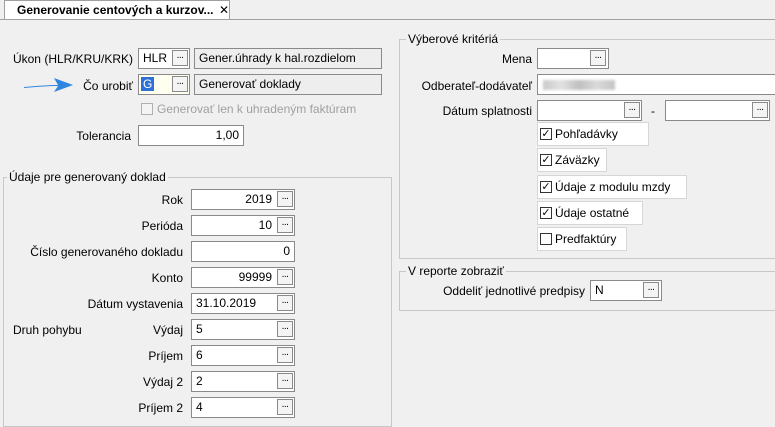 This screenshot has width=775, height=427. Describe the element at coordinates (656, 84) in the screenshot. I see `odberatel-input` at that location.